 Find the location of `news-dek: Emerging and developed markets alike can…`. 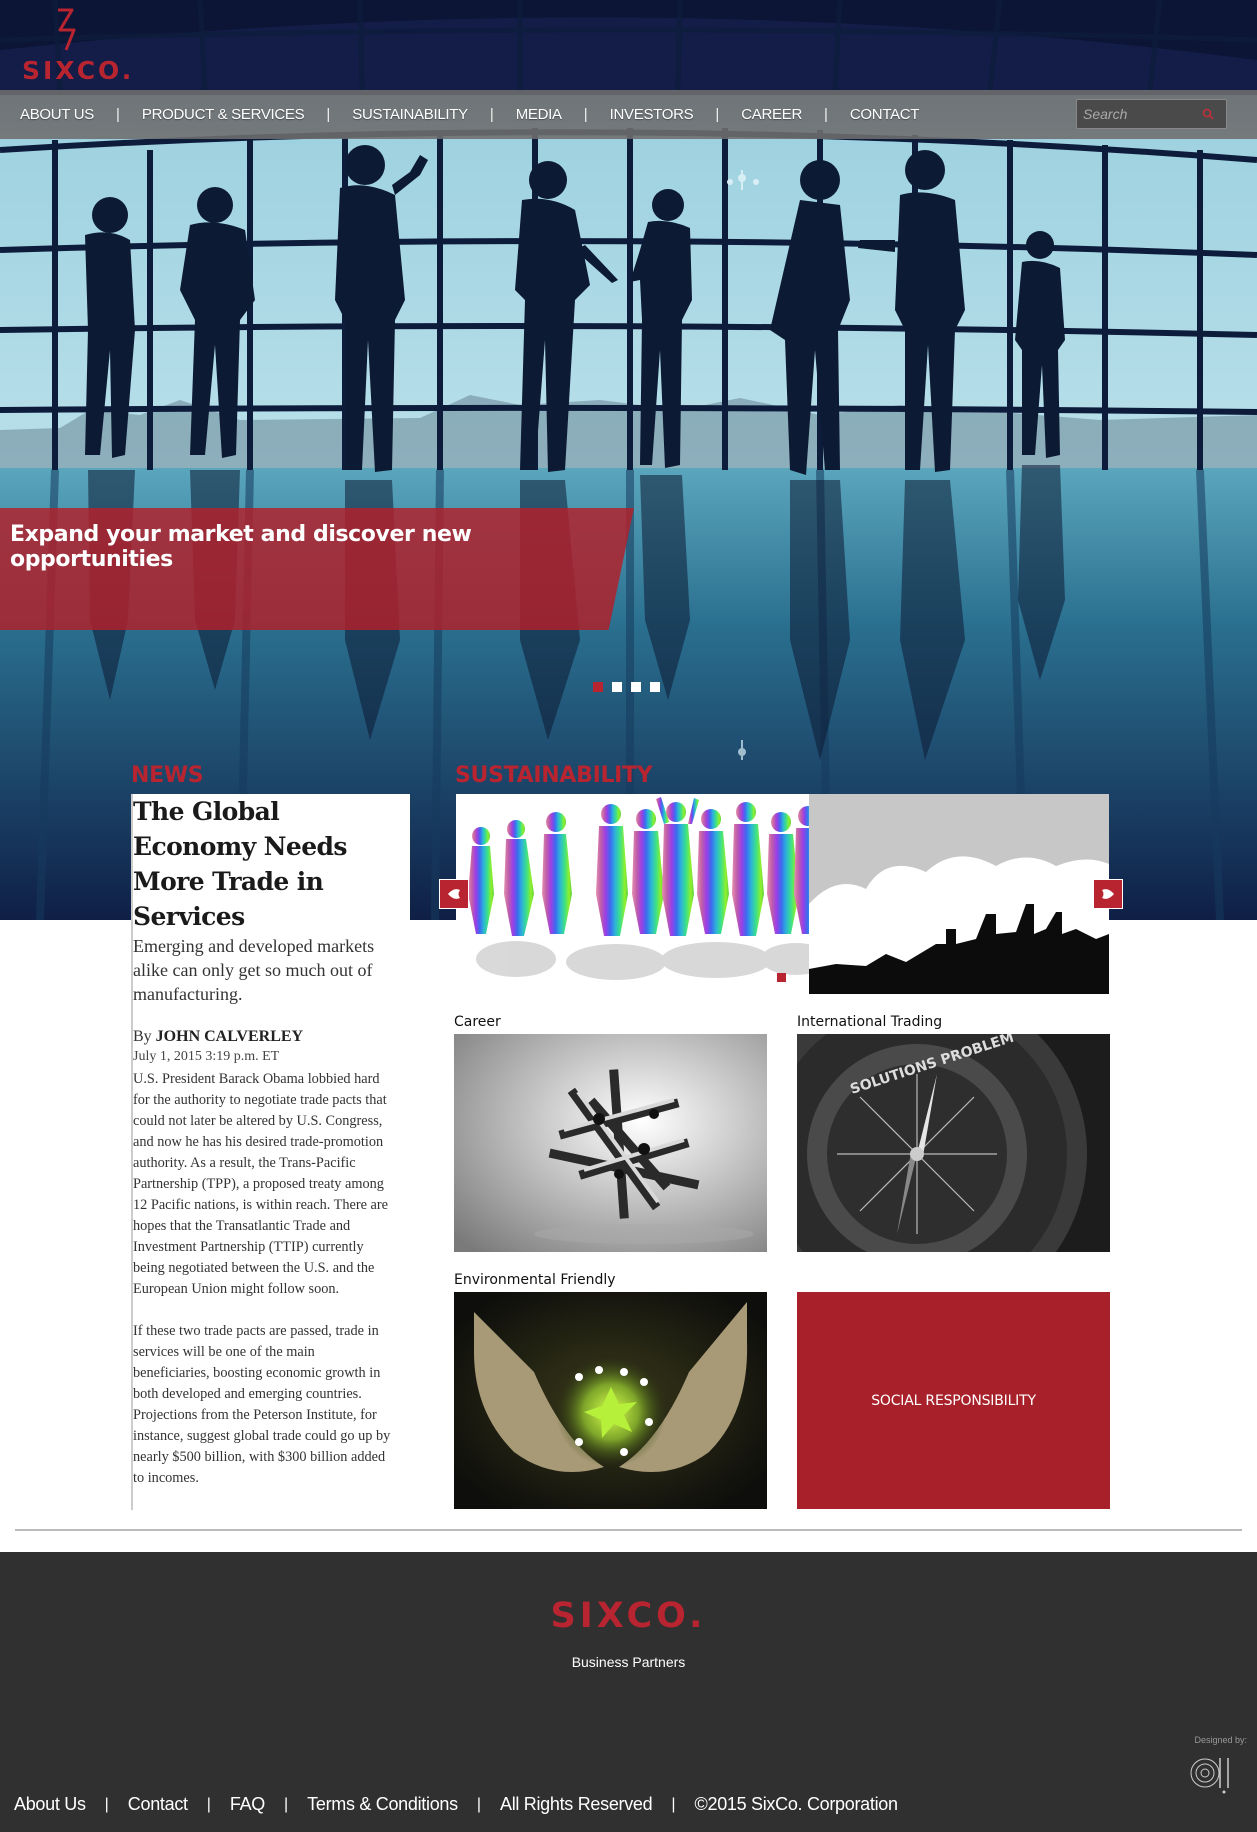

news-dek: Emerging and developed markets alike can… is located at coordinates (254, 970).